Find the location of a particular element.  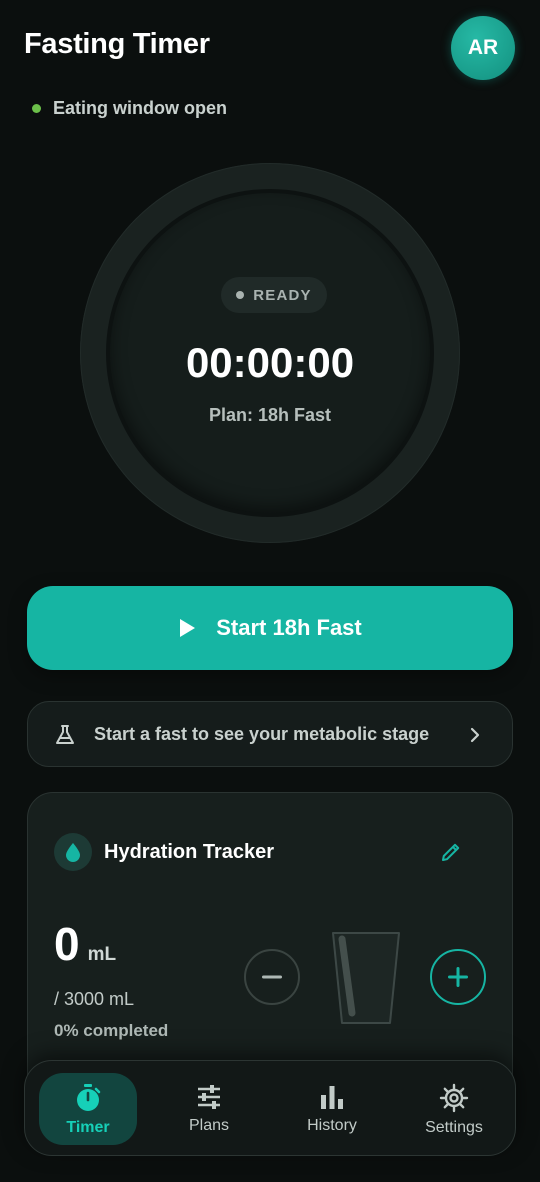

plan-label: Plan: 18h Fast is located at coordinates (270, 415).